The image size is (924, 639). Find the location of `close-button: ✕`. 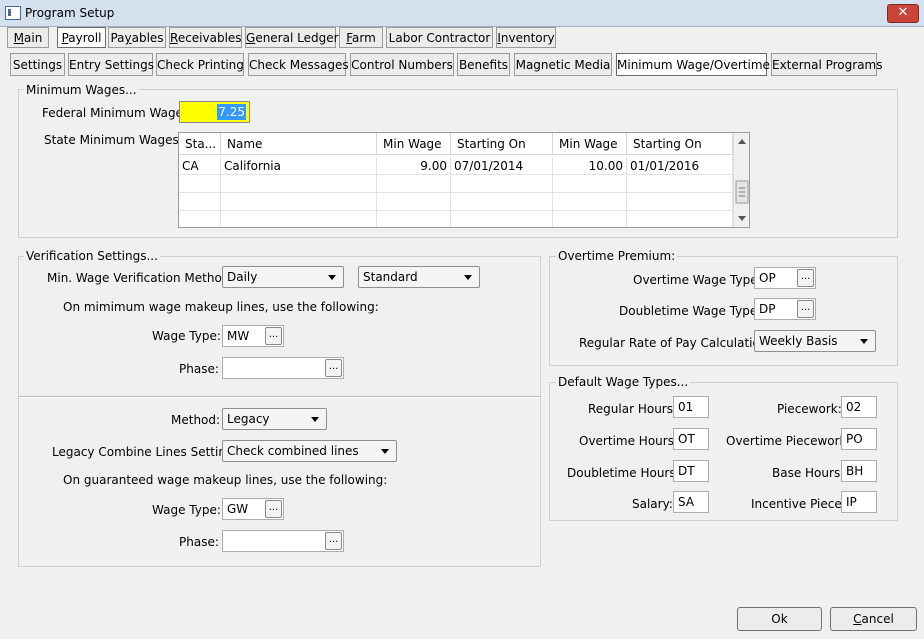

close-button: ✕ is located at coordinates (903, 13).